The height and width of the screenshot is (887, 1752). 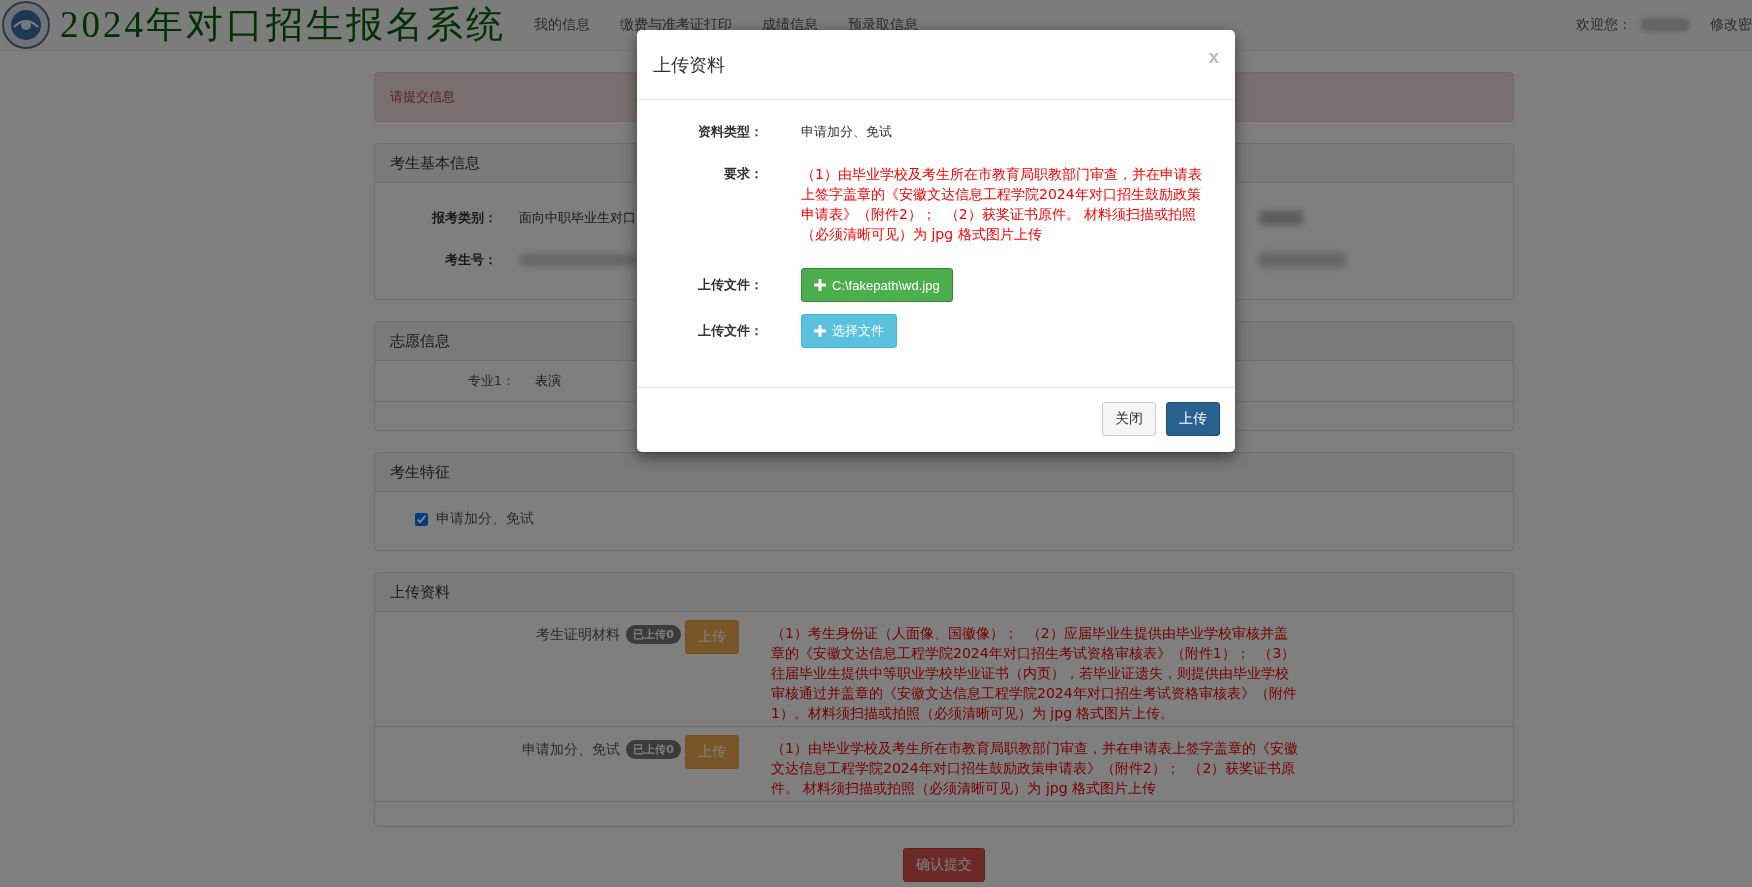 I want to click on blurred-value, so click(x=1281, y=218).